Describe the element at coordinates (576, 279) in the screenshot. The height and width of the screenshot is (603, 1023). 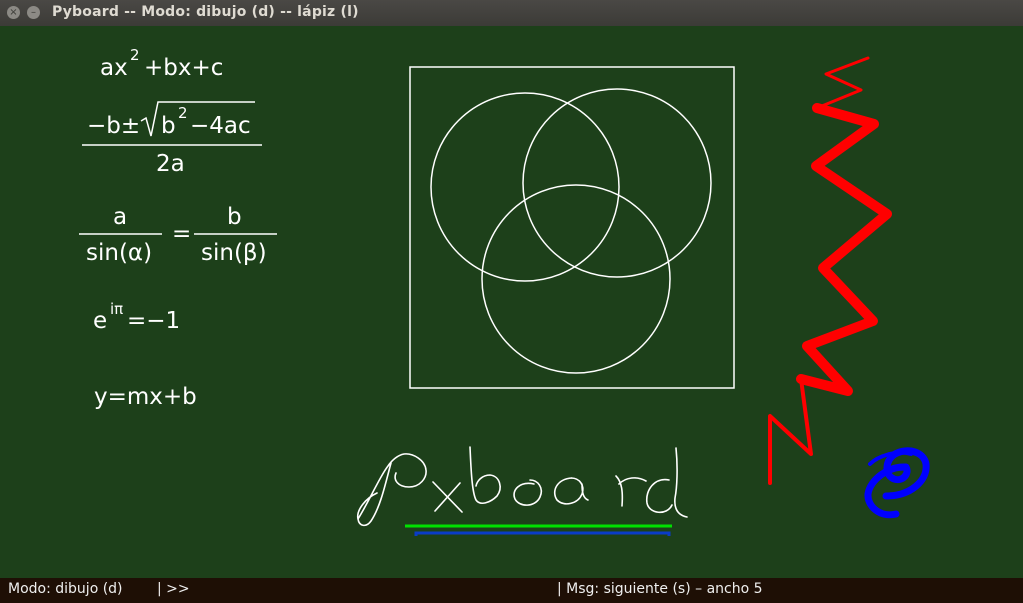
I see `venn-circle-bottom` at that location.